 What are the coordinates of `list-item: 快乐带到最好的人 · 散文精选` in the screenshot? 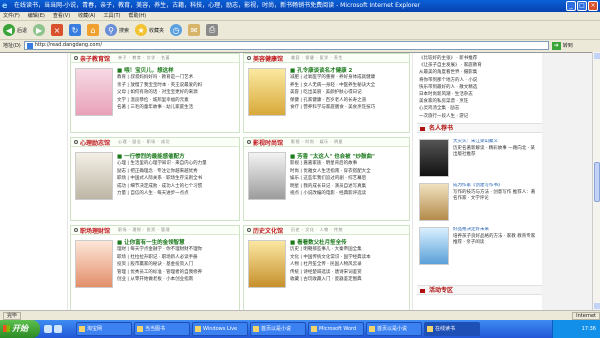 It's located at (480, 87).